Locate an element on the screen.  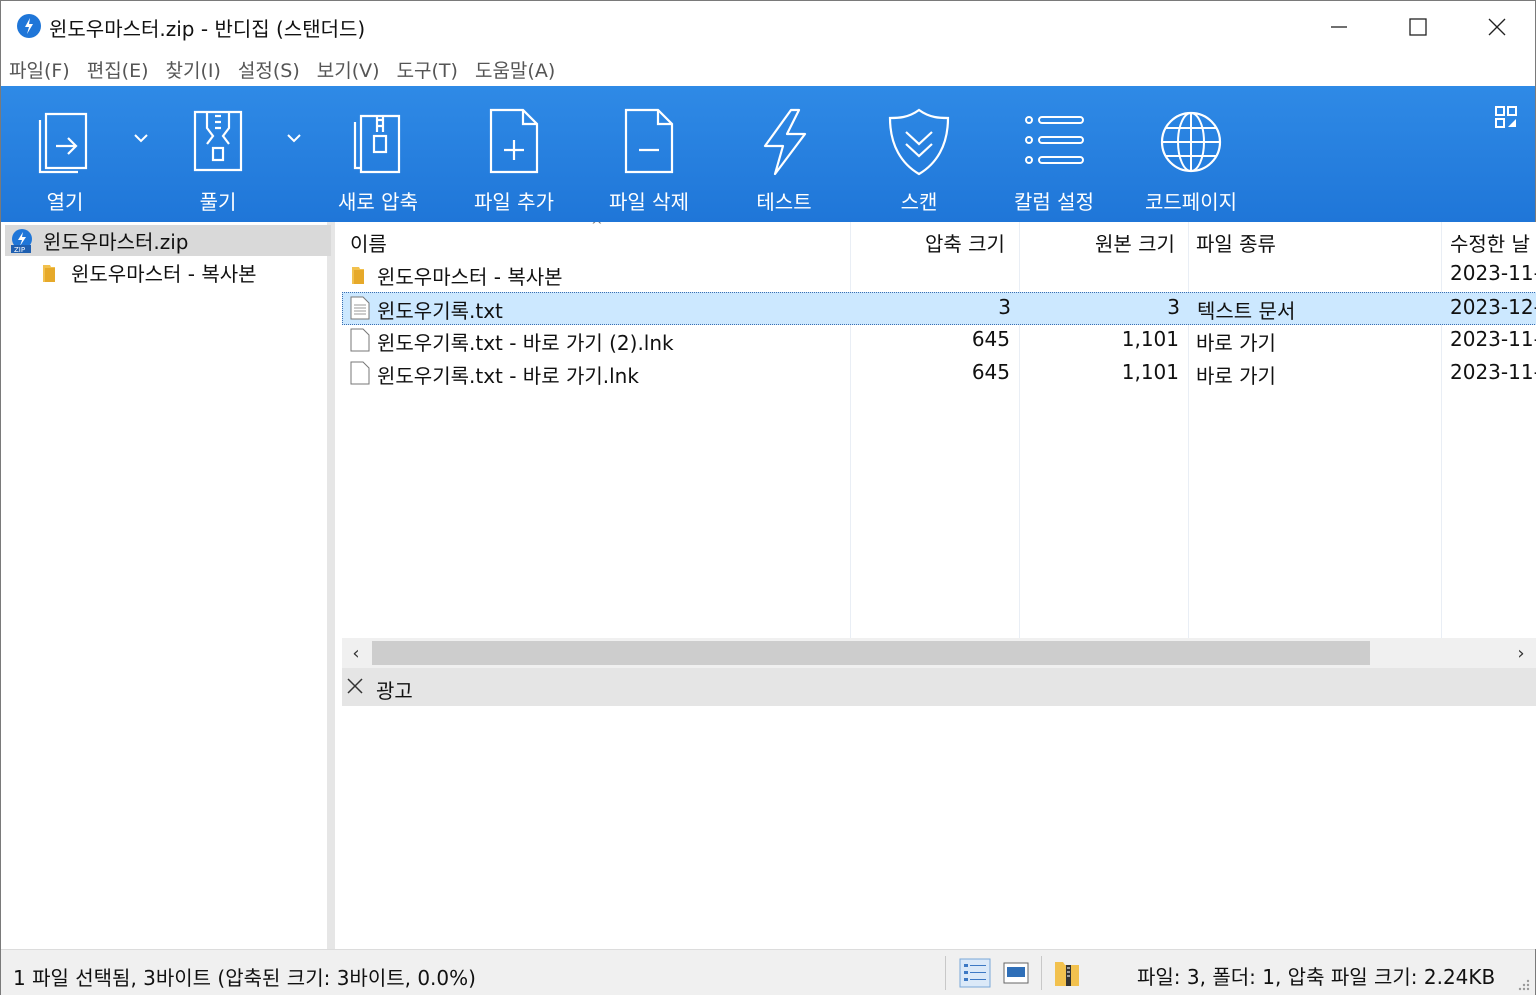
scan-button: 스캔 is located at coordinates (919, 154).